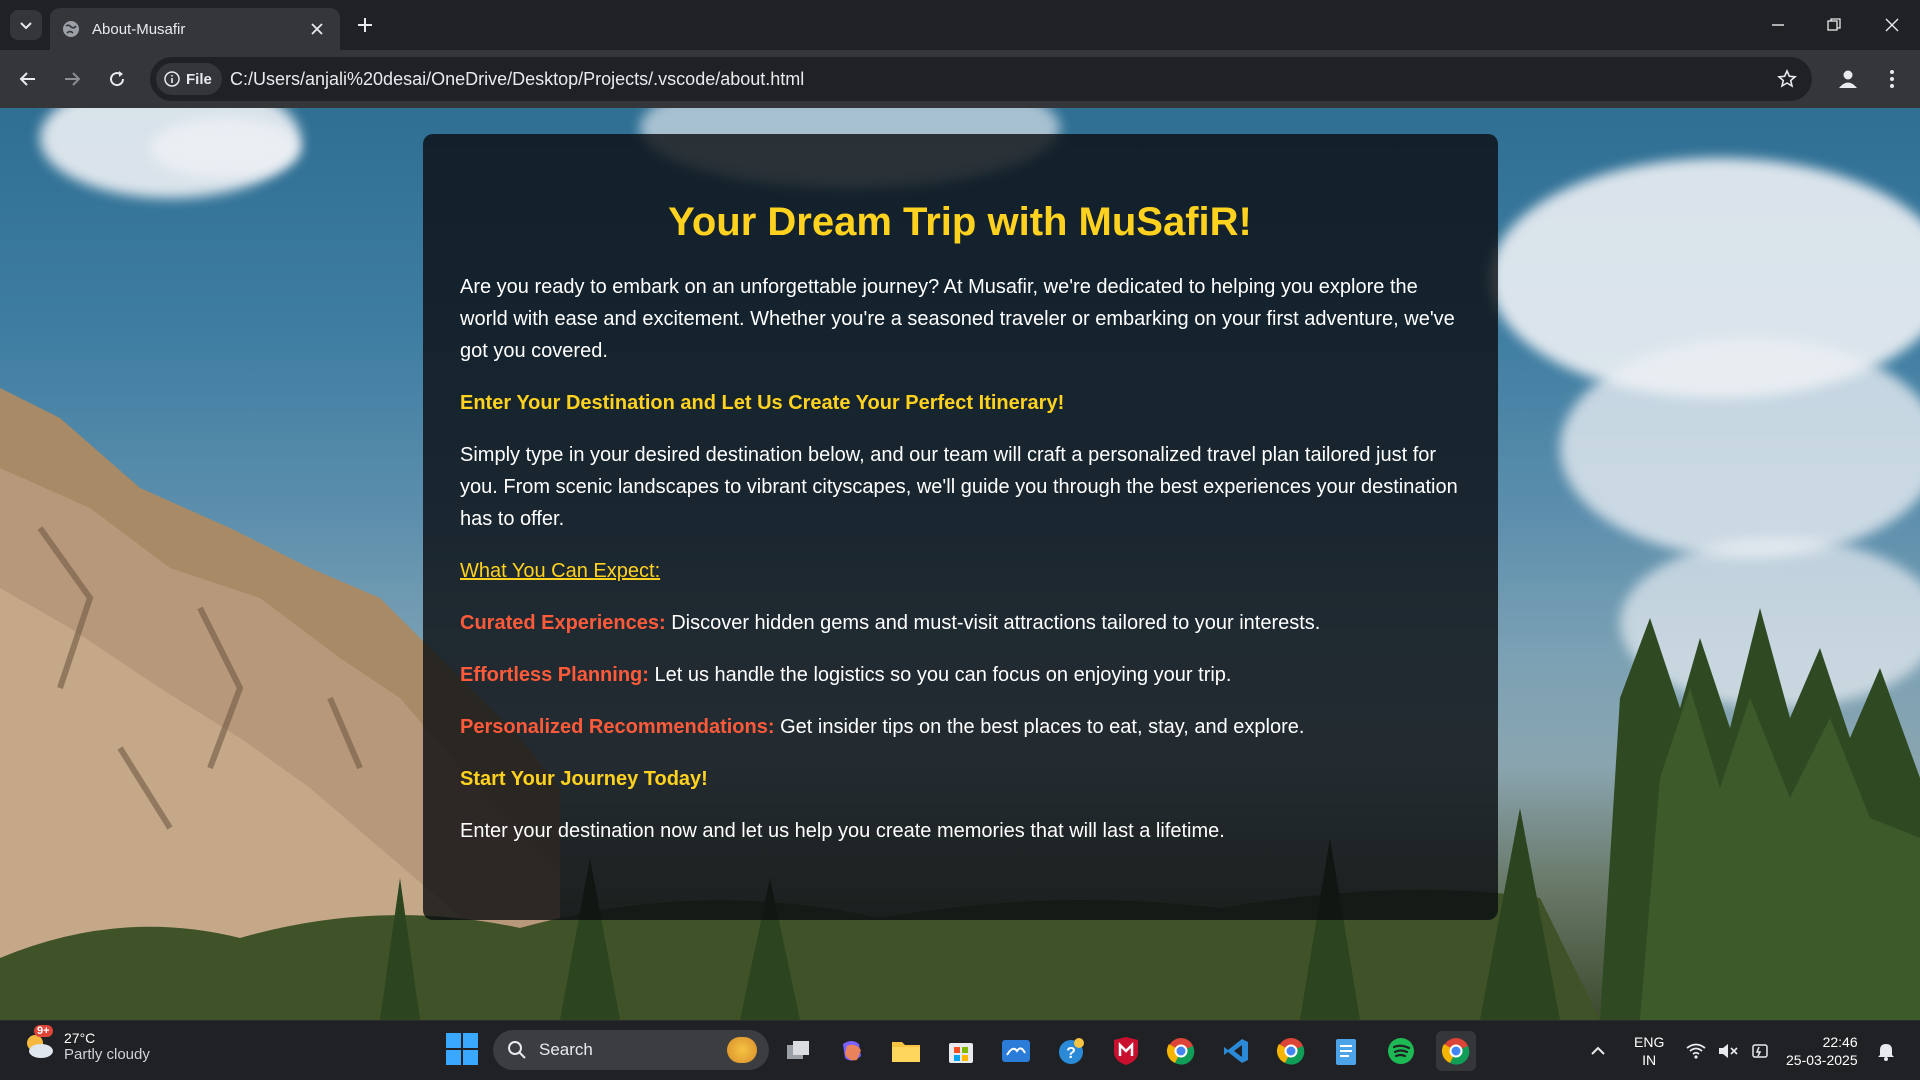 This screenshot has width=1920, height=1080. I want to click on bookmark-star-button, so click(1787, 79).